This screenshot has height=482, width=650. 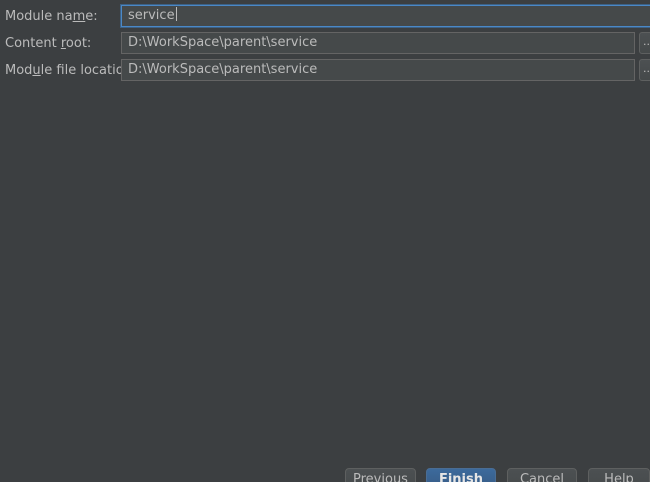 What do you see at coordinates (176, 14) in the screenshot?
I see `text-caret` at bounding box center [176, 14].